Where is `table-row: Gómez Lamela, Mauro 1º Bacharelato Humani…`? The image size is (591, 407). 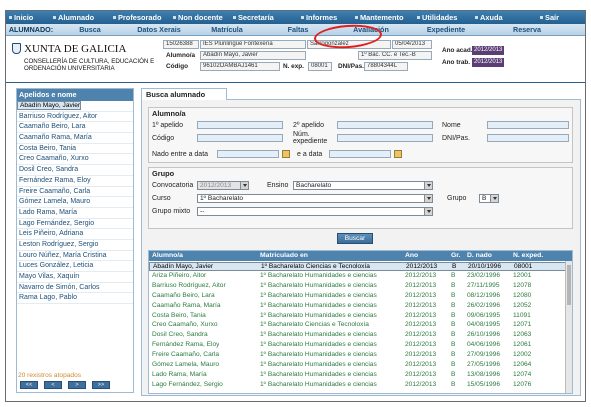
table-row: Gómez Lamela, Mauro 1º Bacharelato Humani… is located at coordinates (360, 365).